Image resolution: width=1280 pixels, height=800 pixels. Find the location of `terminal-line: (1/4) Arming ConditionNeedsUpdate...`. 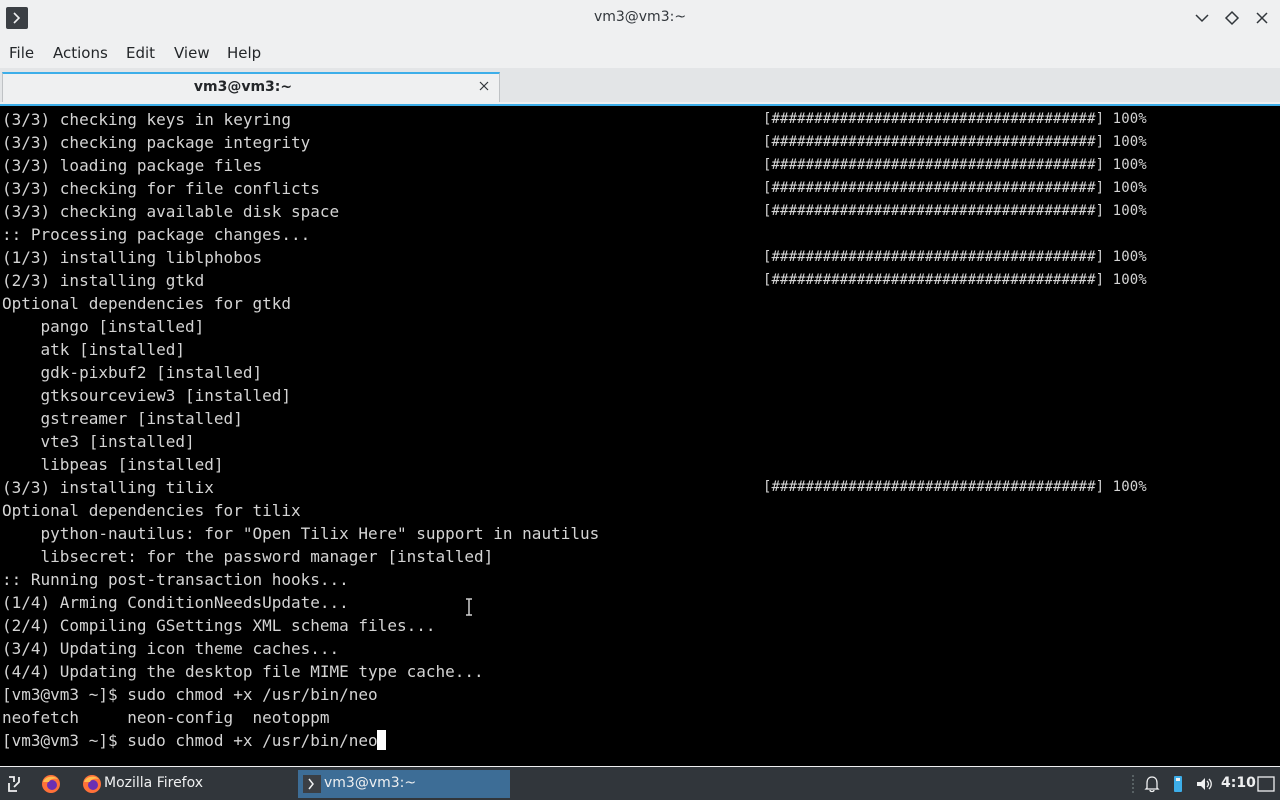

terminal-line: (1/4) Arming ConditionNeedsUpdate... is located at coordinates (175, 602).